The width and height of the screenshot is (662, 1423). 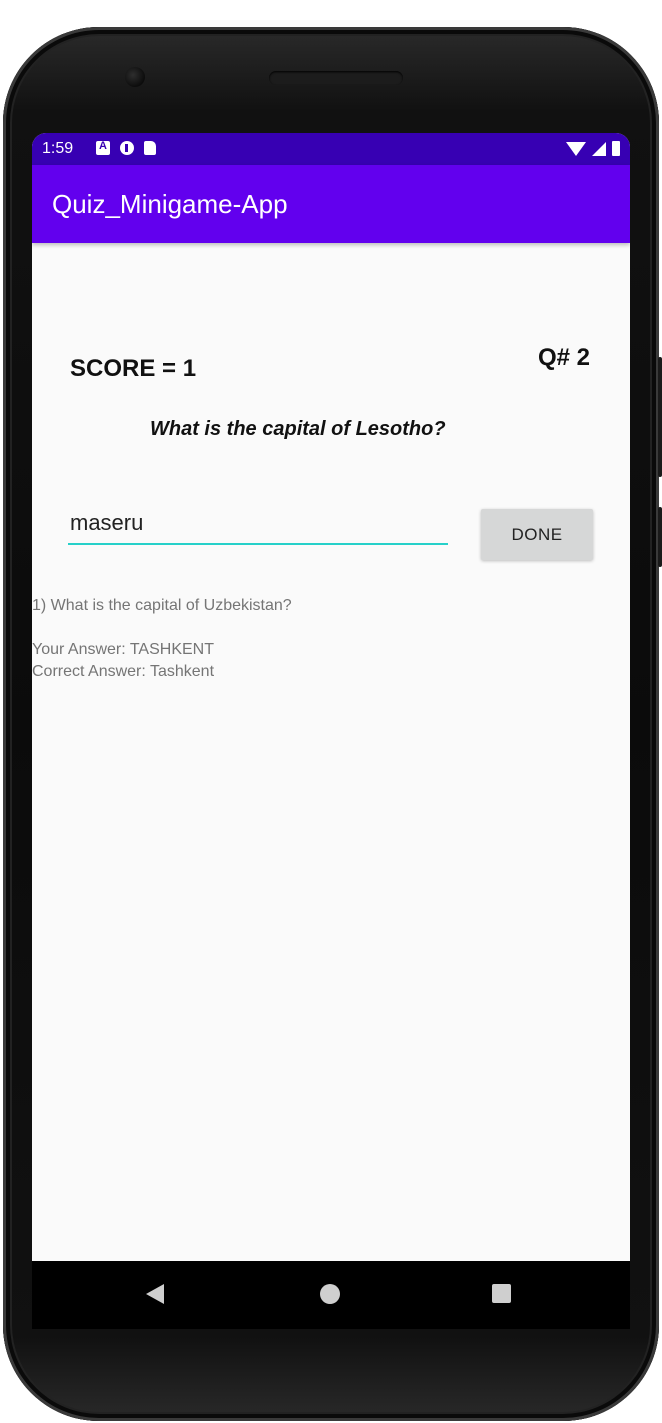 What do you see at coordinates (537, 534) in the screenshot?
I see `done-button: DONE` at bounding box center [537, 534].